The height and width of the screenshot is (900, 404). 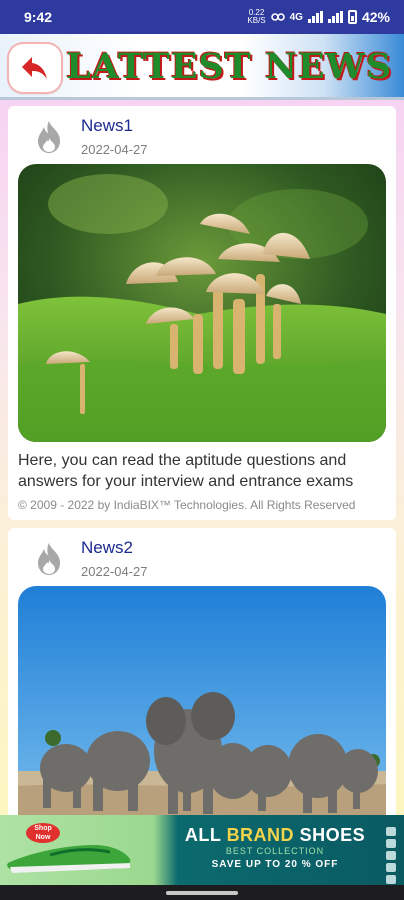 What do you see at coordinates (315, 17) in the screenshot?
I see `signal-icon` at bounding box center [315, 17].